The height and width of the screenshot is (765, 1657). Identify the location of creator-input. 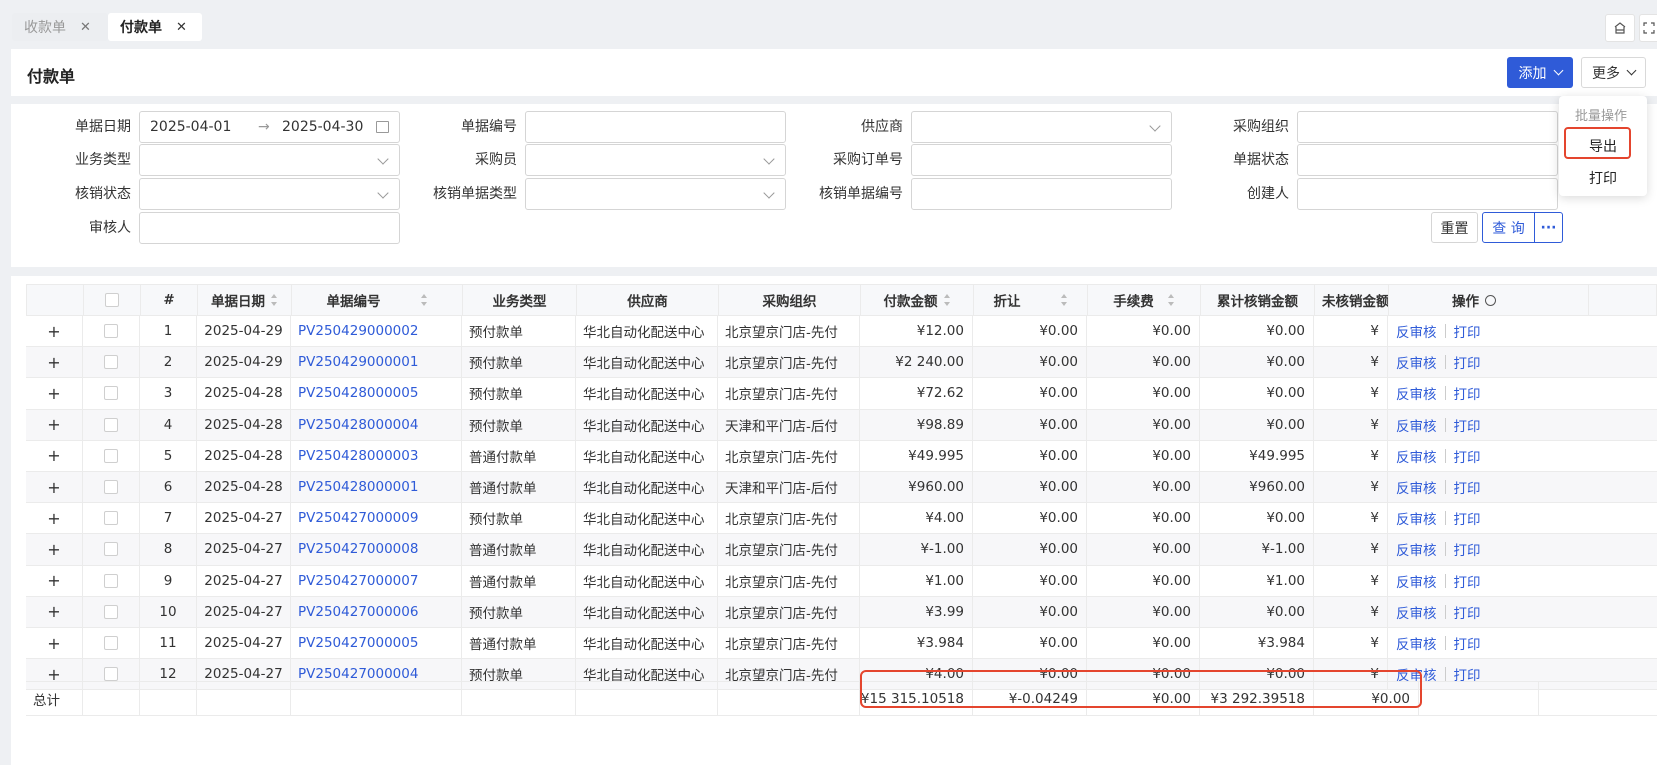
(1427, 194).